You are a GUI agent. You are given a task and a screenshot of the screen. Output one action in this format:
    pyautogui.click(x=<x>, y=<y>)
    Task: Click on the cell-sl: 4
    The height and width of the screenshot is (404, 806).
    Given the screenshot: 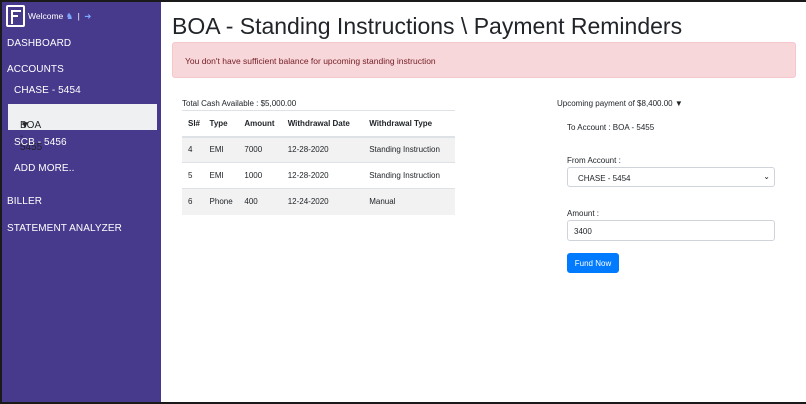 What is the action you would take?
    pyautogui.click(x=193, y=149)
    